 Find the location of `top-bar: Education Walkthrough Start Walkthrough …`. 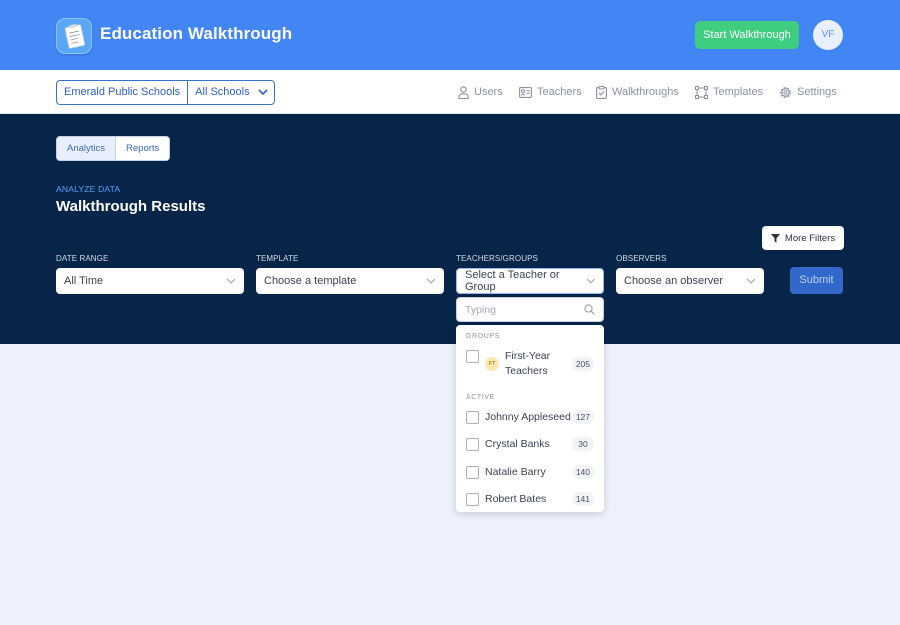

top-bar: Education Walkthrough Start Walkthrough … is located at coordinates (450, 35).